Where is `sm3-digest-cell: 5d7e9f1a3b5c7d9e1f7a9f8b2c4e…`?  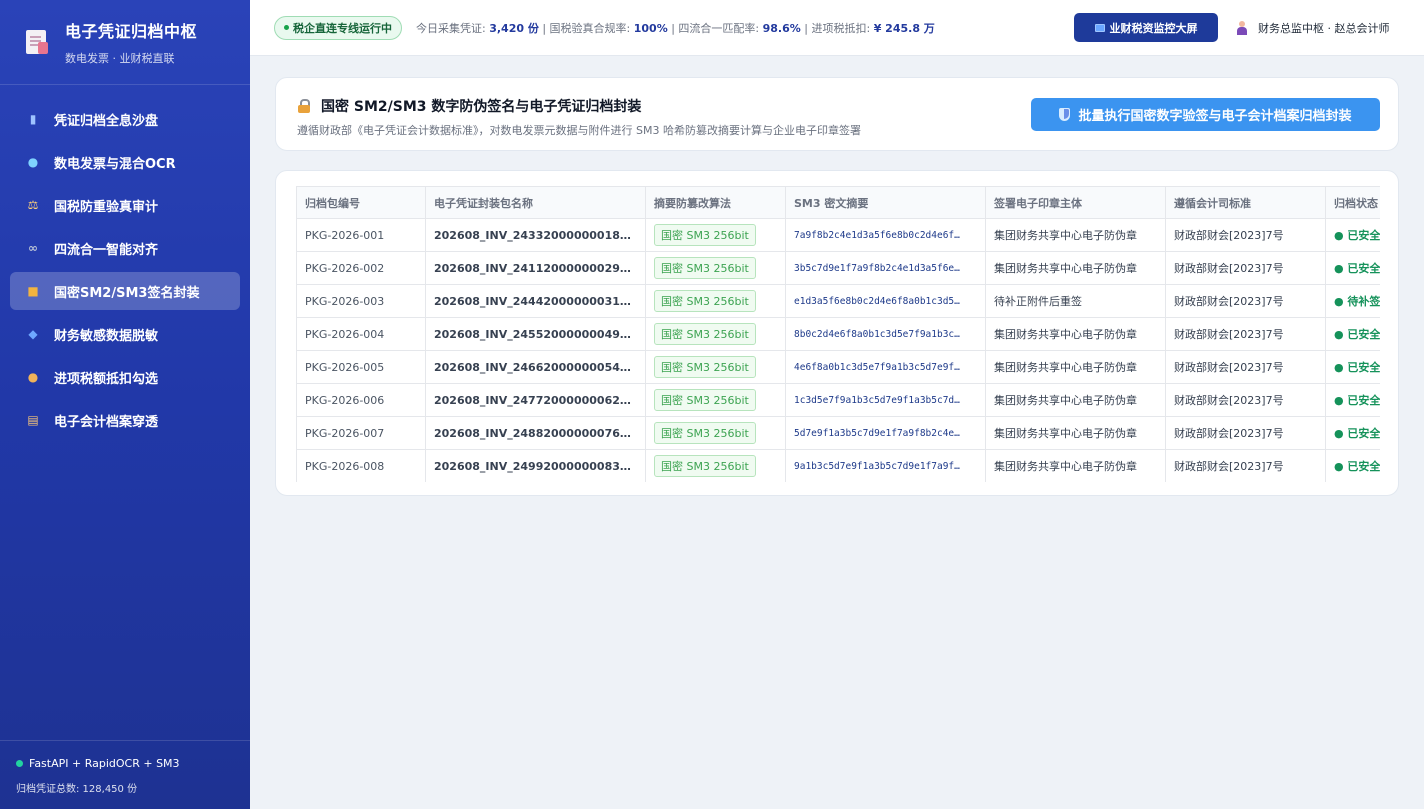 sm3-digest-cell: 5d7e9f1a3b5c7d9e1f7a9f8b2c4e… is located at coordinates (885, 433).